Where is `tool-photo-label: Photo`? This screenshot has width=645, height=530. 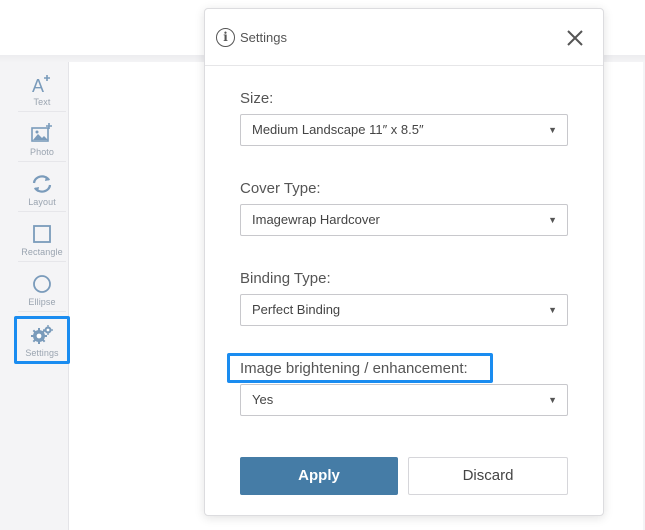
tool-photo-label: Photo is located at coordinates (42, 152).